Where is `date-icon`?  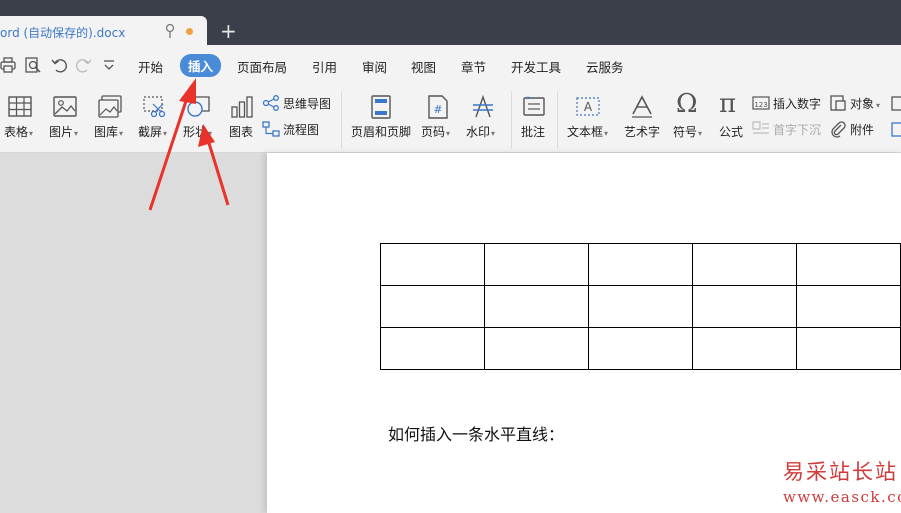 date-icon is located at coordinates (895, 103).